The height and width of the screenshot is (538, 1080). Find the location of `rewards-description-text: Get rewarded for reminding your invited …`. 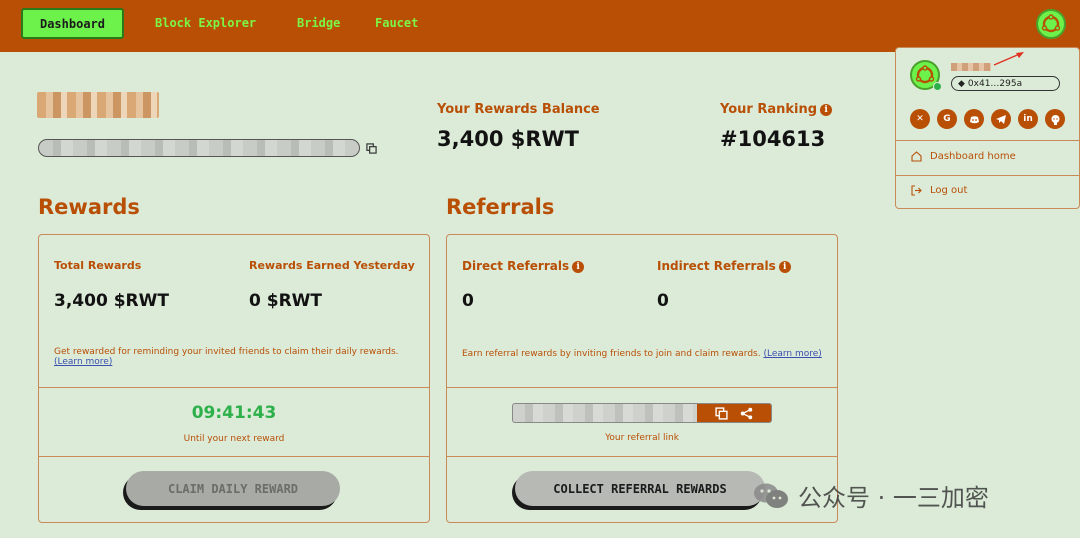

rewards-description-text: Get rewarded for reminding your invited … is located at coordinates (226, 352).